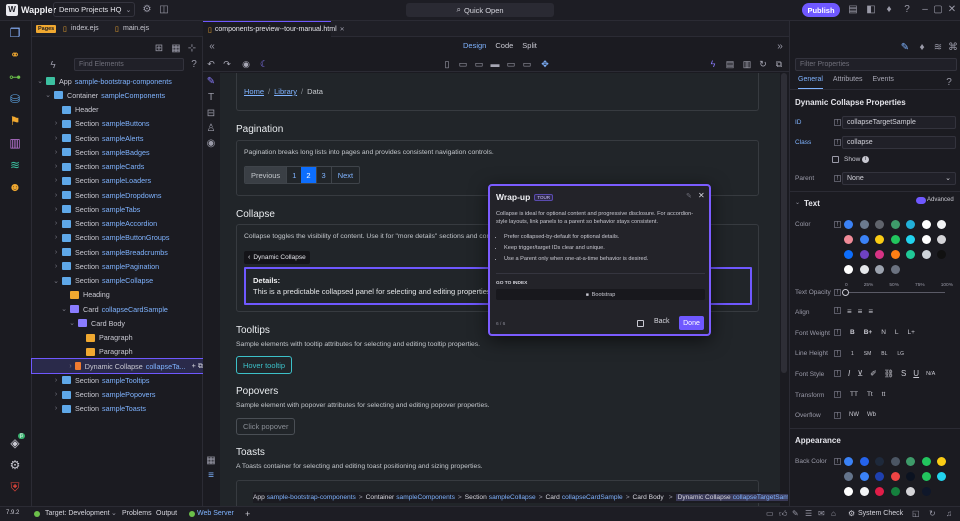 This screenshot has width=960, height=521. Describe the element at coordinates (117, 181) in the screenshot. I see `tree-row: › Section sampleLoaders` at that location.